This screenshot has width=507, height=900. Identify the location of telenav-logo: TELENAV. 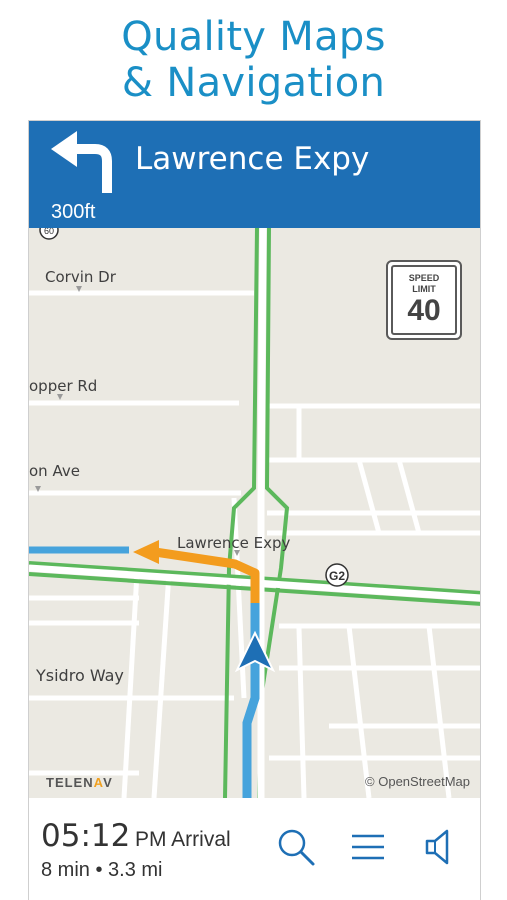
(79, 782).